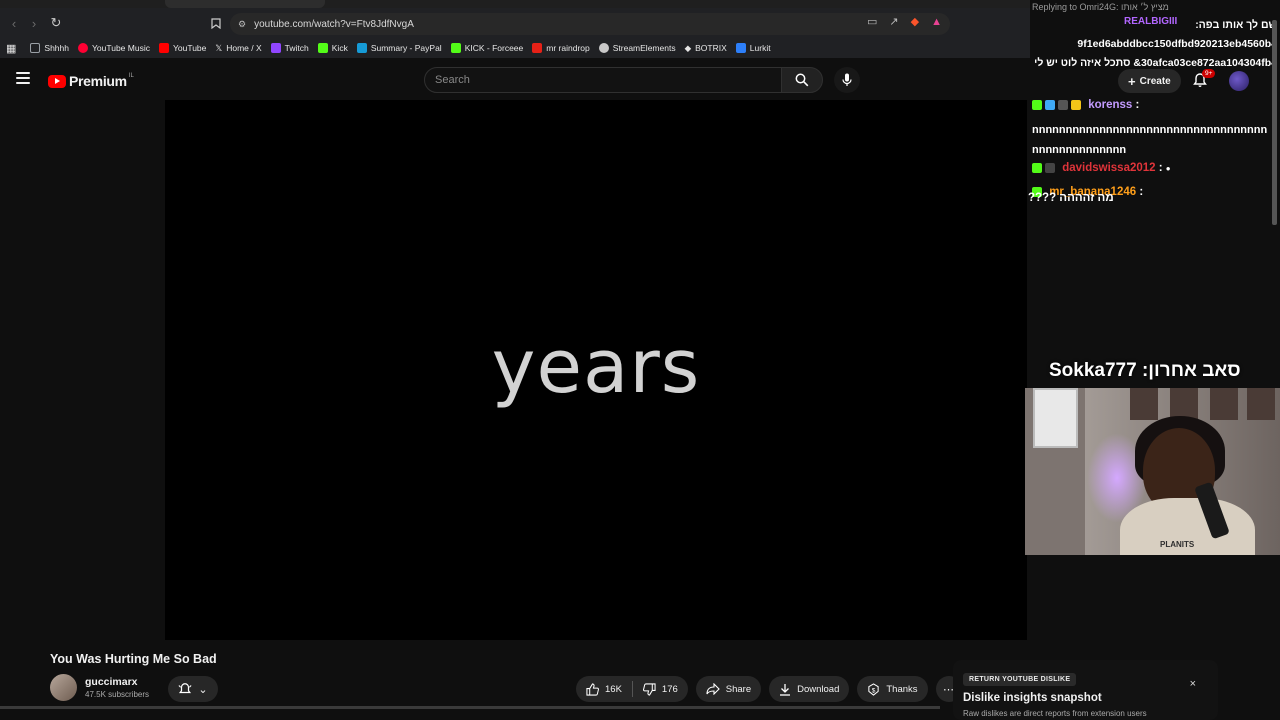 This screenshot has height=720, width=1280. What do you see at coordinates (35, 48) in the screenshot?
I see `folder-icon` at bounding box center [35, 48].